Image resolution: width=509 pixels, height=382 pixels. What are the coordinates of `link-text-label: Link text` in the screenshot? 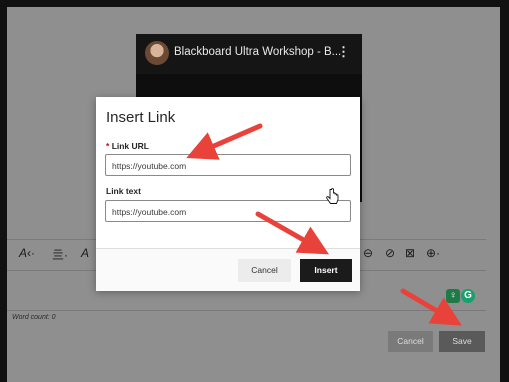 It's located at (123, 191).